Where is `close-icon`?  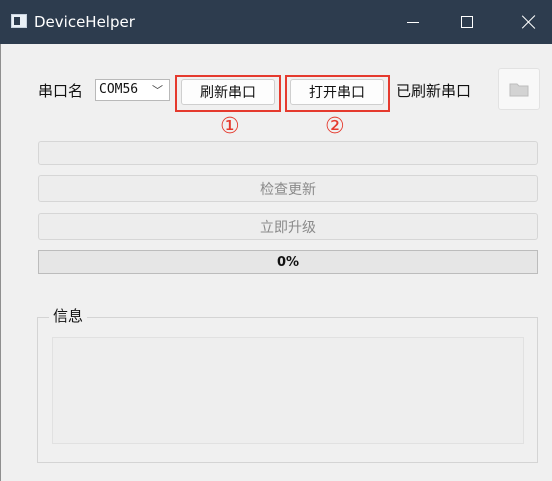
close-icon is located at coordinates (529, 22).